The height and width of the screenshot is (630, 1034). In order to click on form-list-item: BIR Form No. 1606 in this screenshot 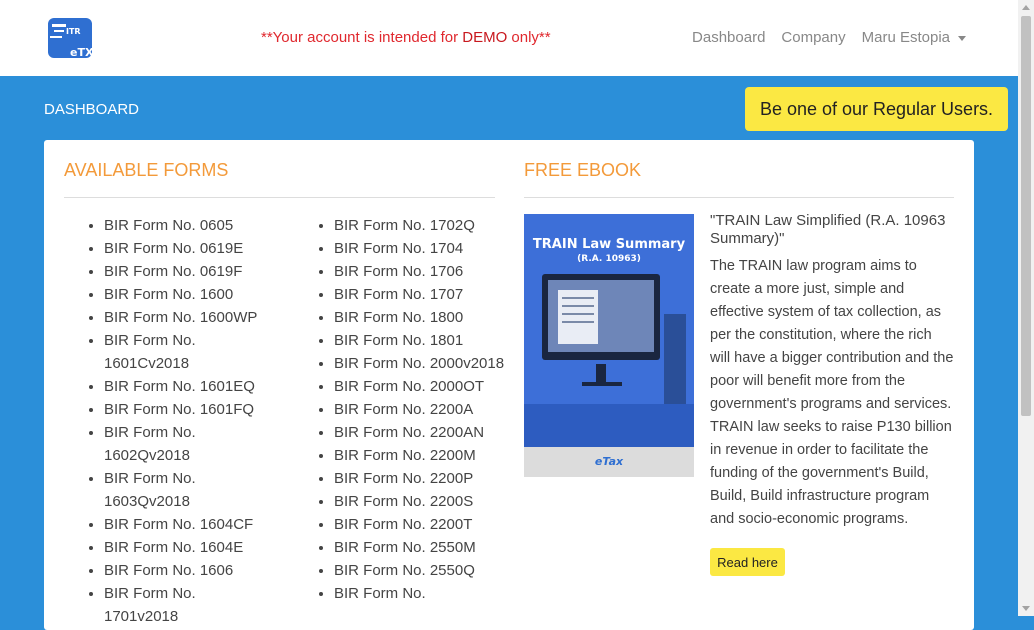, I will do `click(189, 570)`.